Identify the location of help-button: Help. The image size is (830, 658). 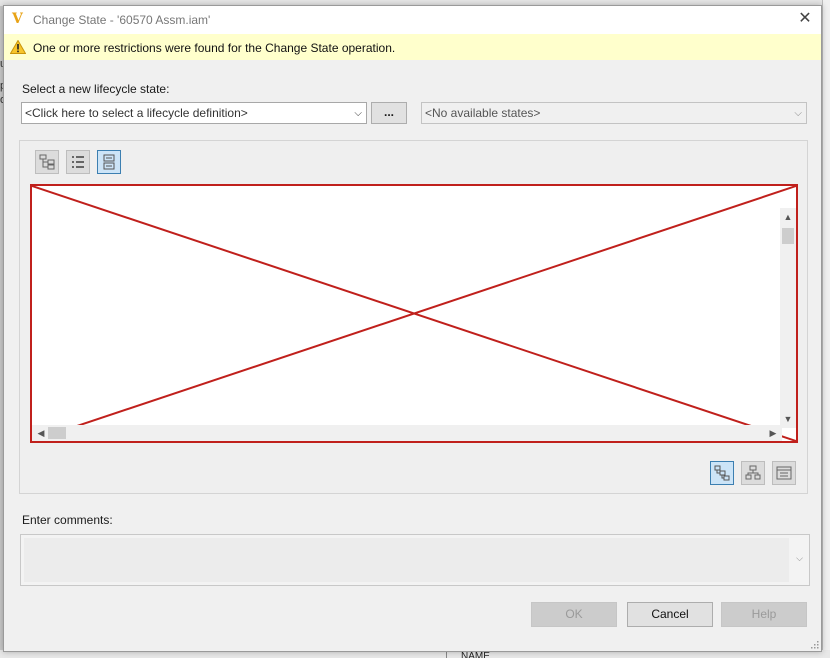
(764, 614).